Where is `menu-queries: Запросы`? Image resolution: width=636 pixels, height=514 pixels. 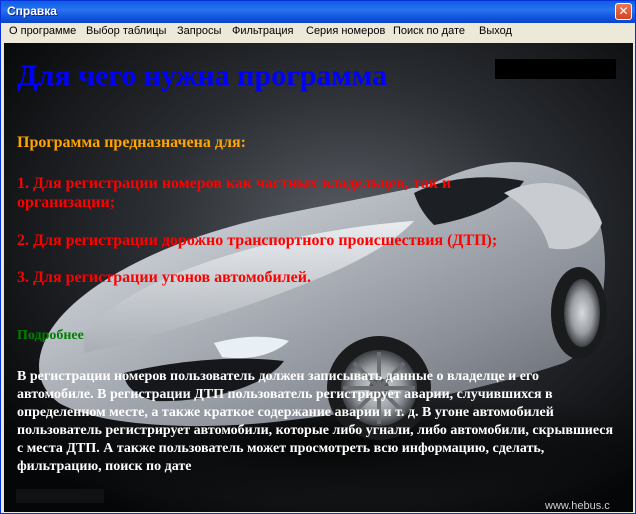 menu-queries: Запросы is located at coordinates (199, 31).